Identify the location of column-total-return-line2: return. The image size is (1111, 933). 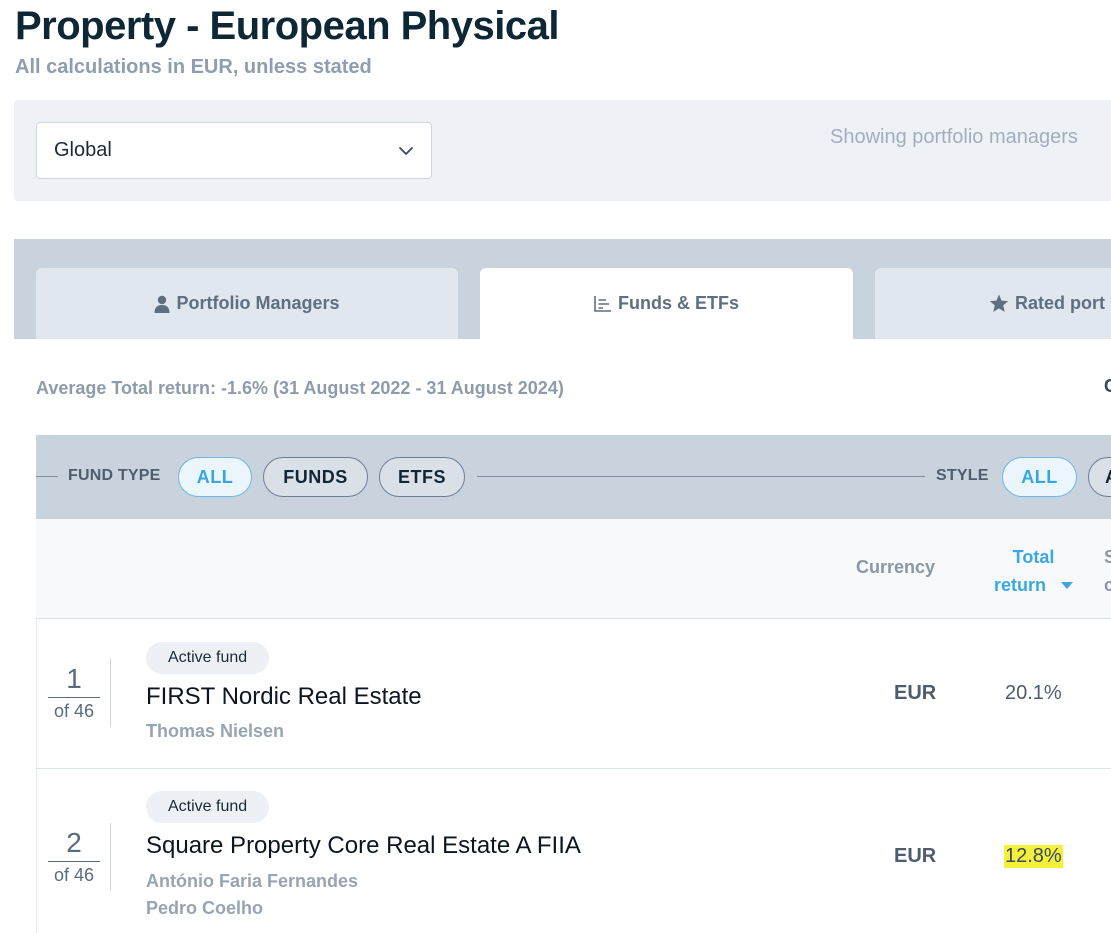
(1034, 585).